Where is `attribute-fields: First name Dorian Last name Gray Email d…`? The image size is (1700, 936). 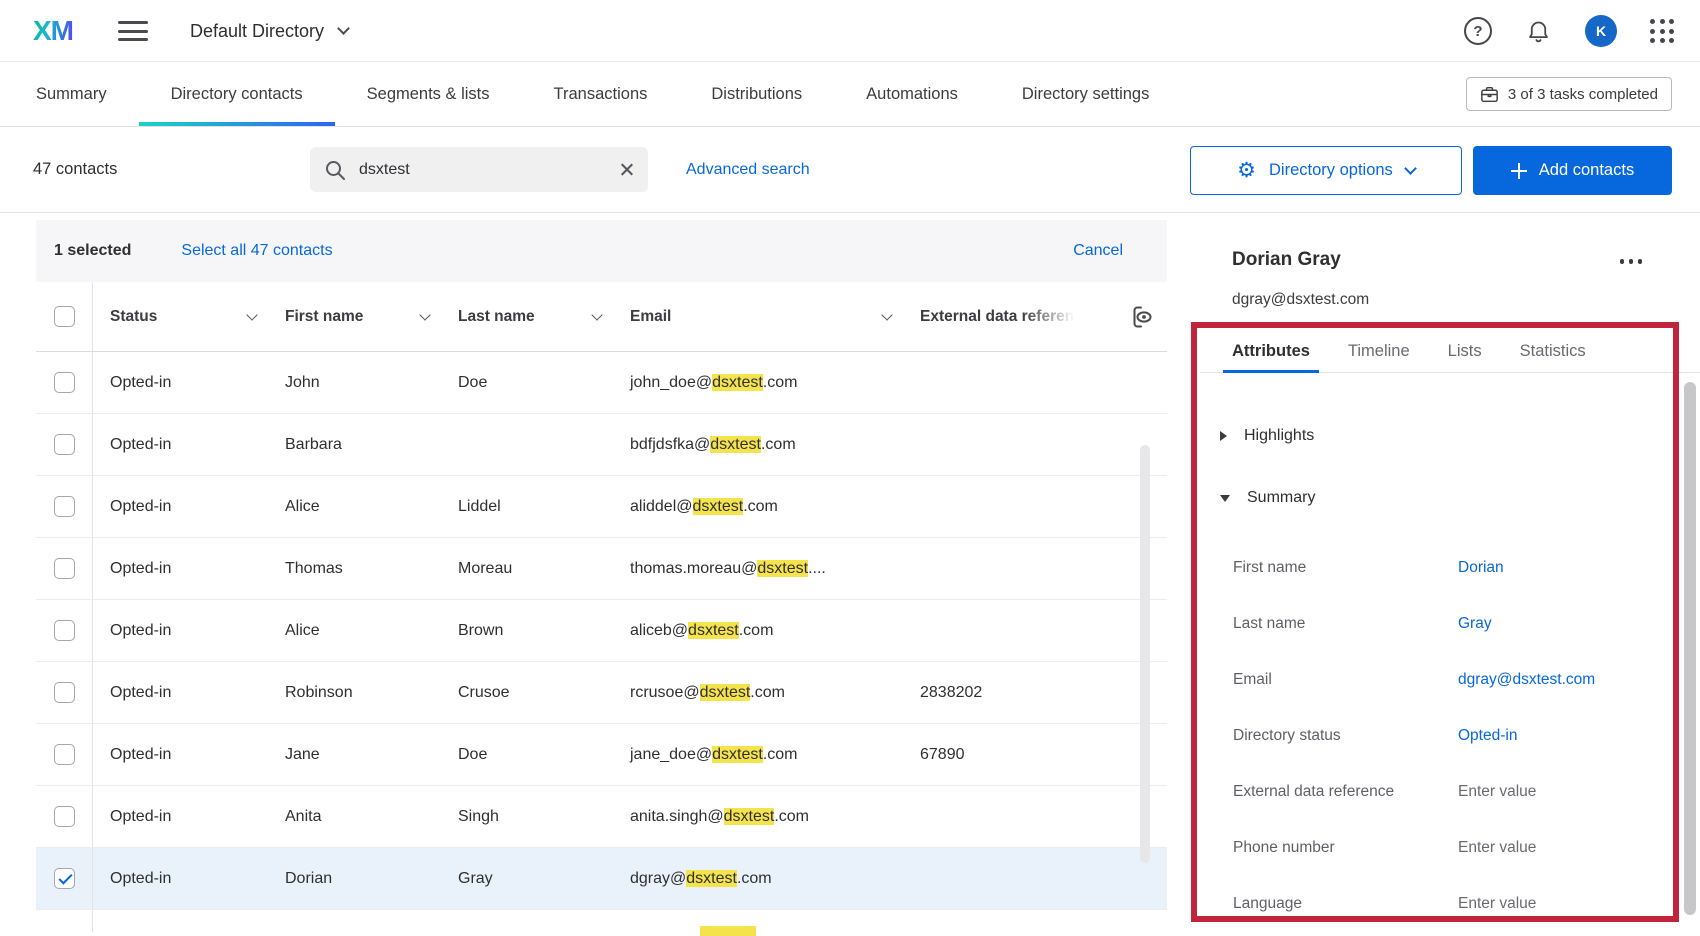
attribute-fields: First name Dorian Last name Gray Email d… is located at coordinates (1450, 736).